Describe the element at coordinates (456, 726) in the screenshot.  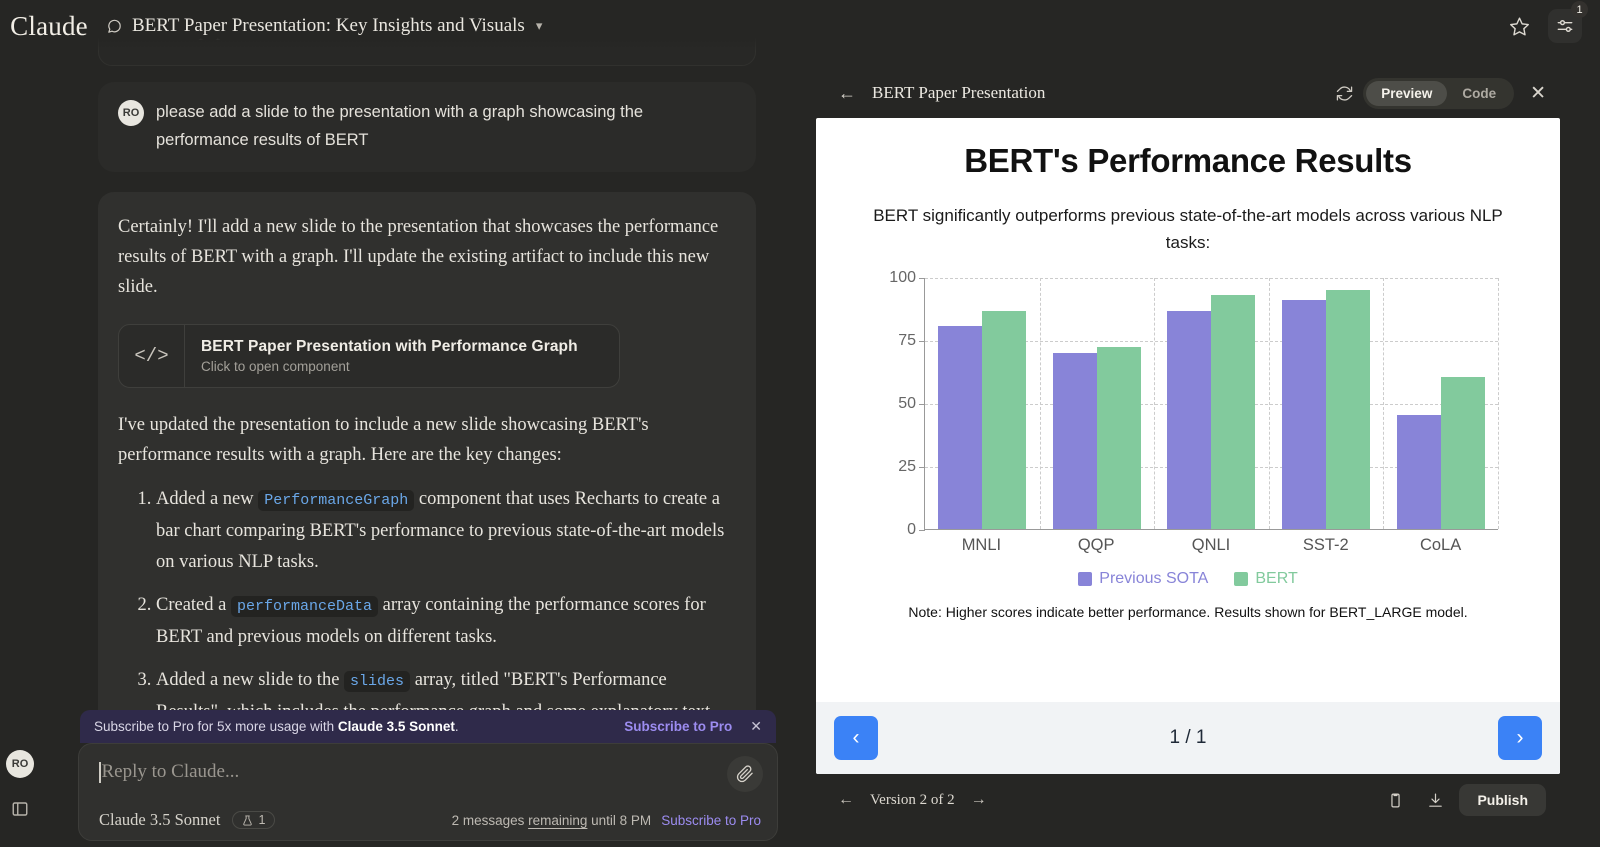
I see `banner-text-suffix: .` at that location.